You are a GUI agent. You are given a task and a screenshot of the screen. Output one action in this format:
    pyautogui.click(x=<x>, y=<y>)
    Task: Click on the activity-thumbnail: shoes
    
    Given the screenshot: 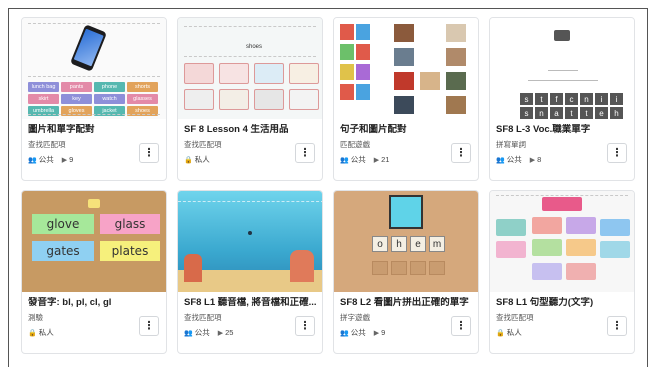 What is the action you would take?
    pyautogui.click(x=250, y=68)
    